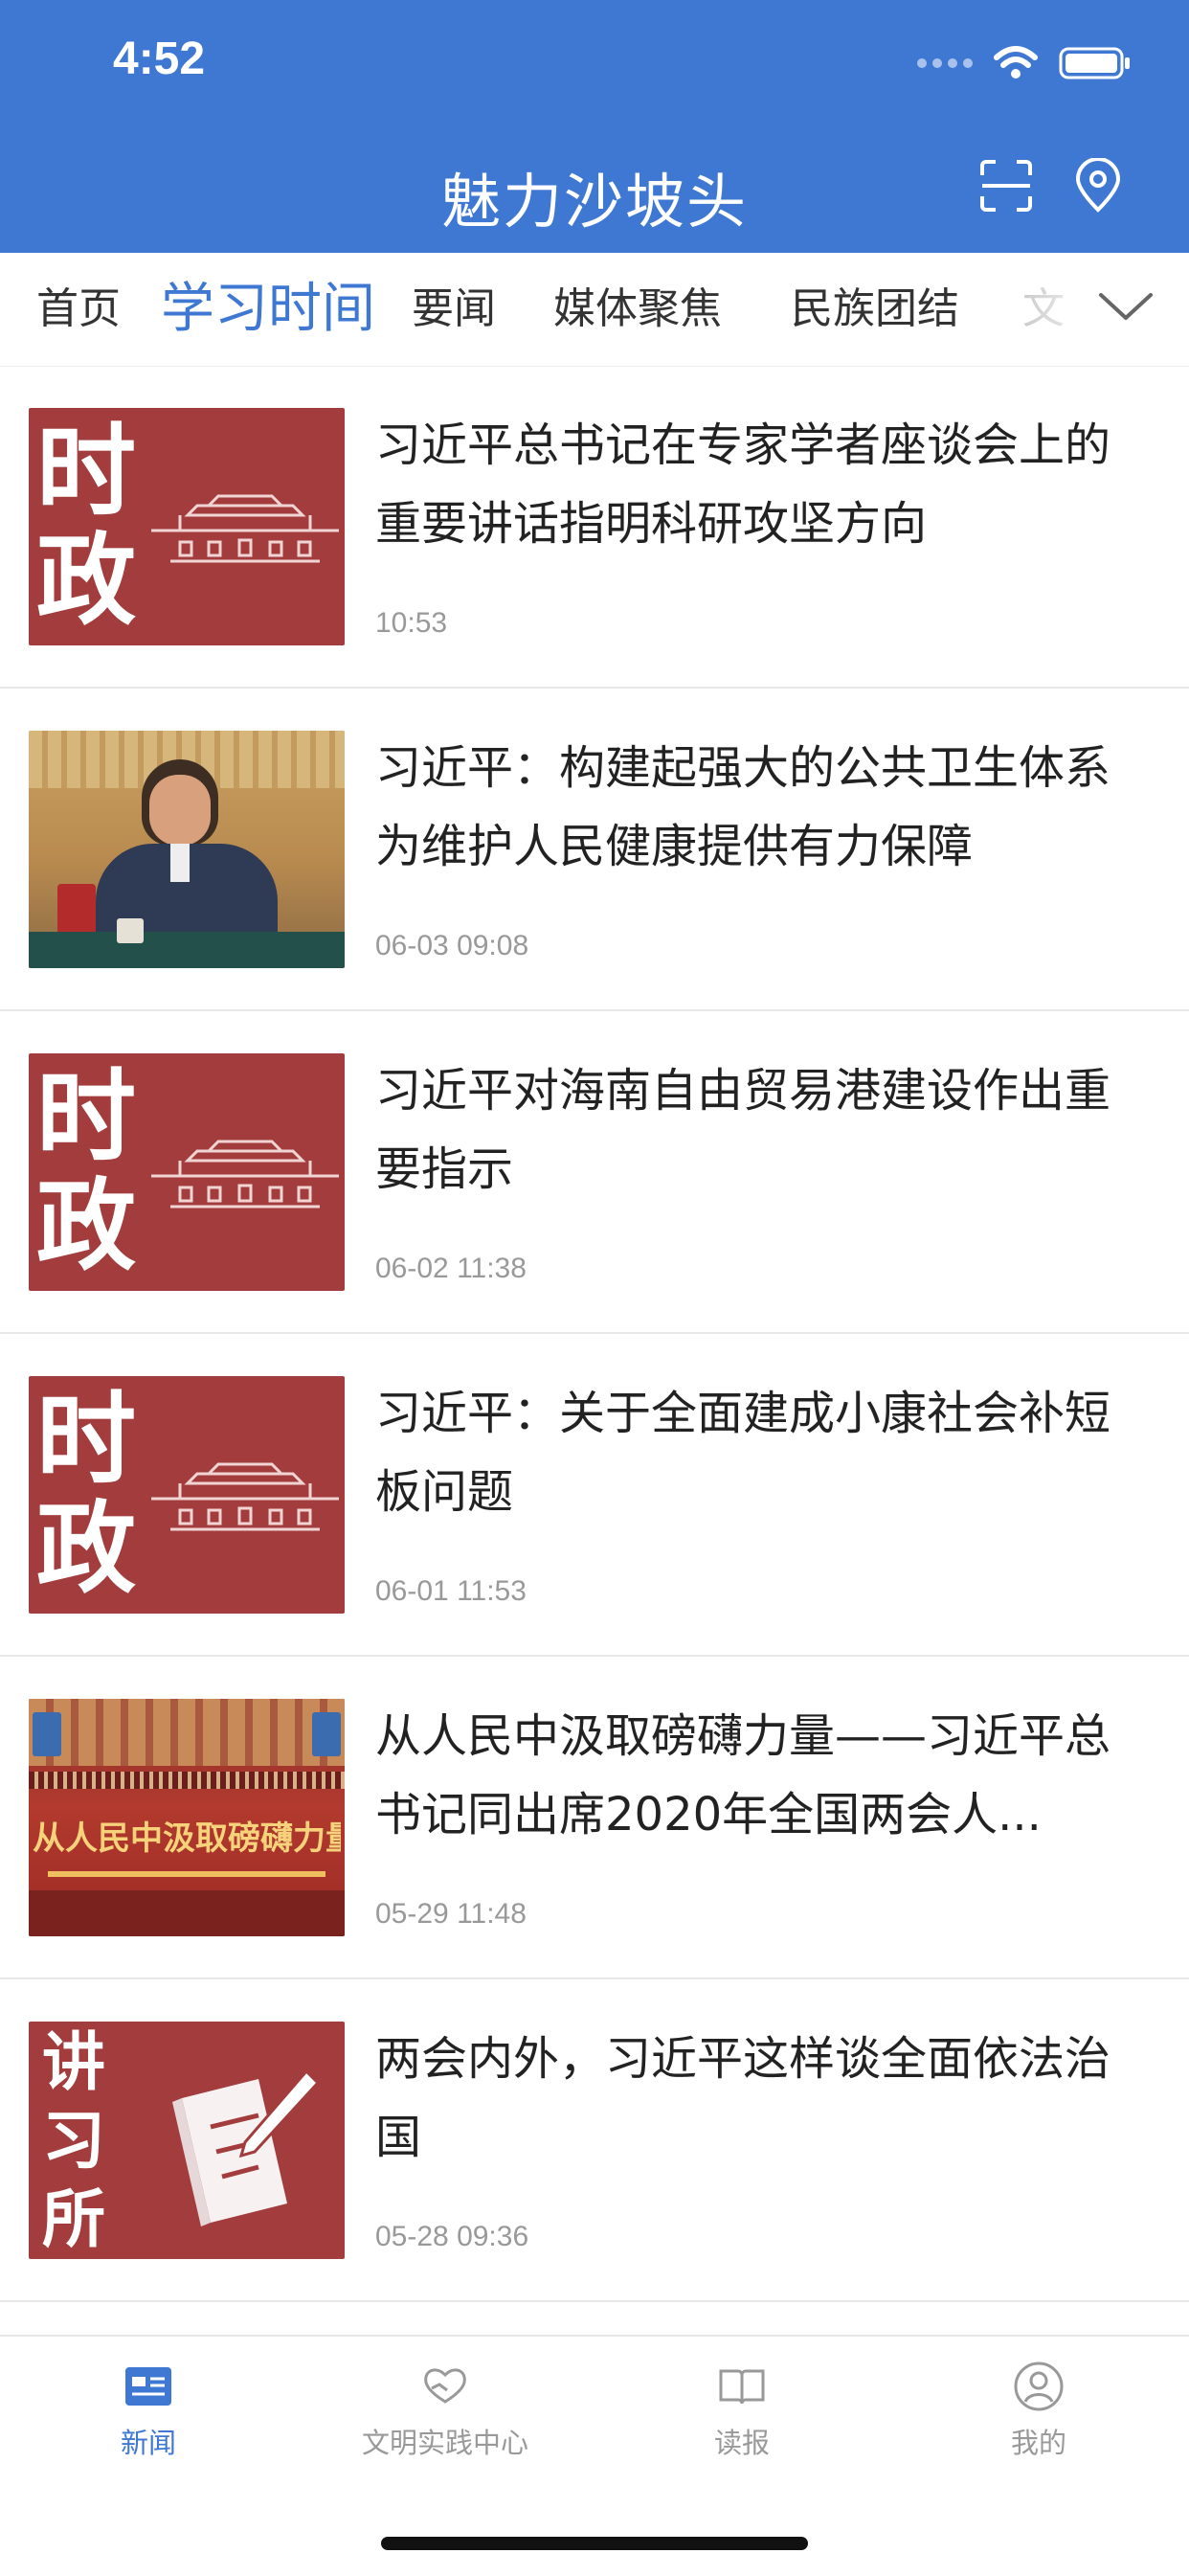  I want to click on meeting-photo-thumbnail, so click(187, 849).